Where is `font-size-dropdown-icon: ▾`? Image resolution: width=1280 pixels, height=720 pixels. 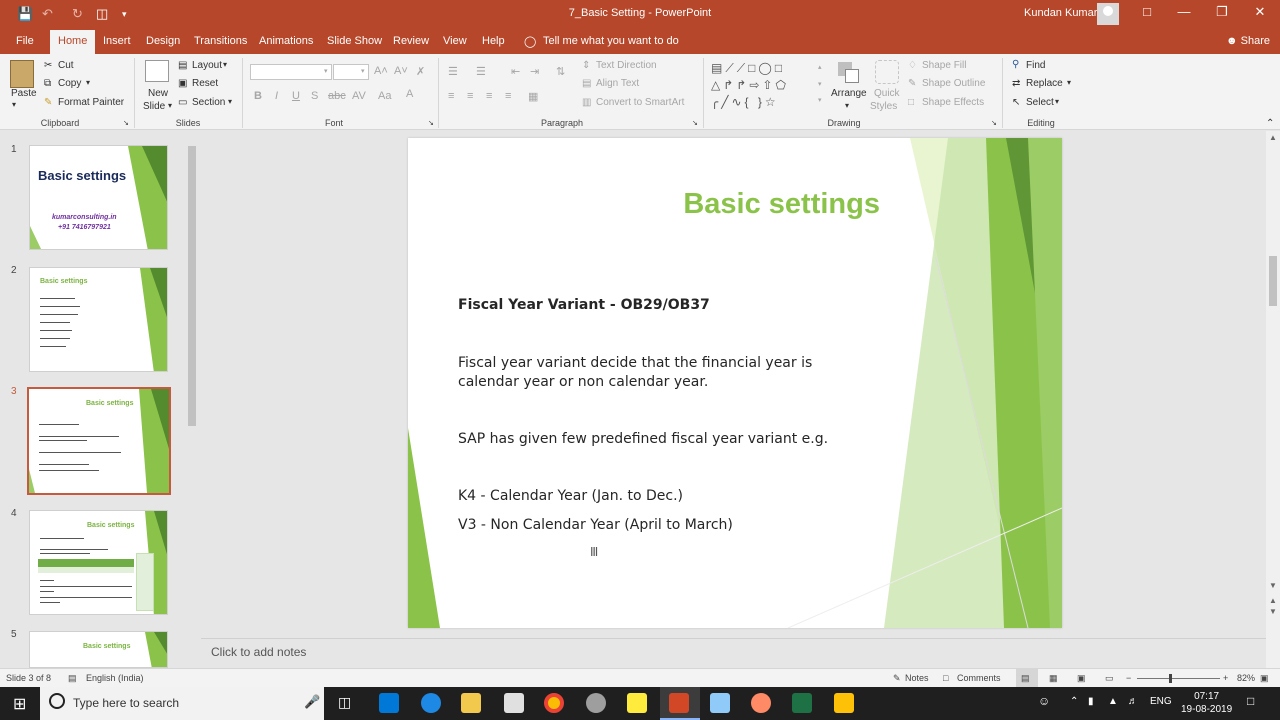 font-size-dropdown-icon: ▾ is located at coordinates (363, 71).